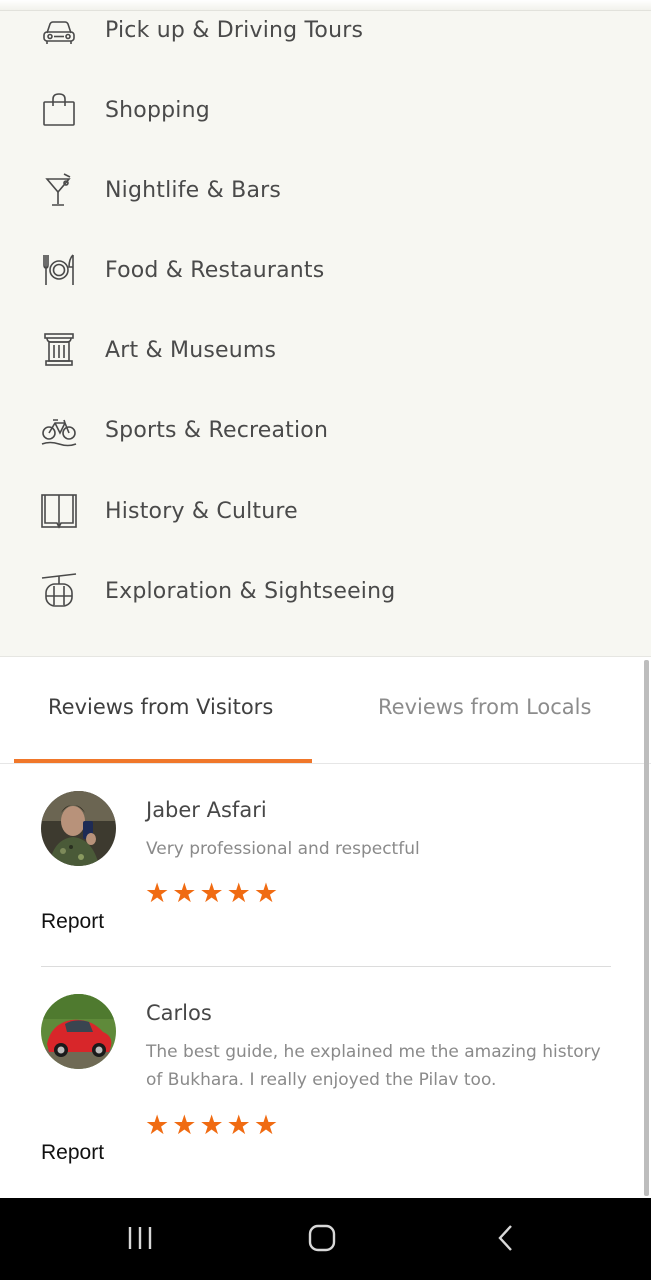 Image resolution: width=651 pixels, height=1280 pixels. Describe the element at coordinates (59, 350) in the screenshot. I see `column-icon` at that location.